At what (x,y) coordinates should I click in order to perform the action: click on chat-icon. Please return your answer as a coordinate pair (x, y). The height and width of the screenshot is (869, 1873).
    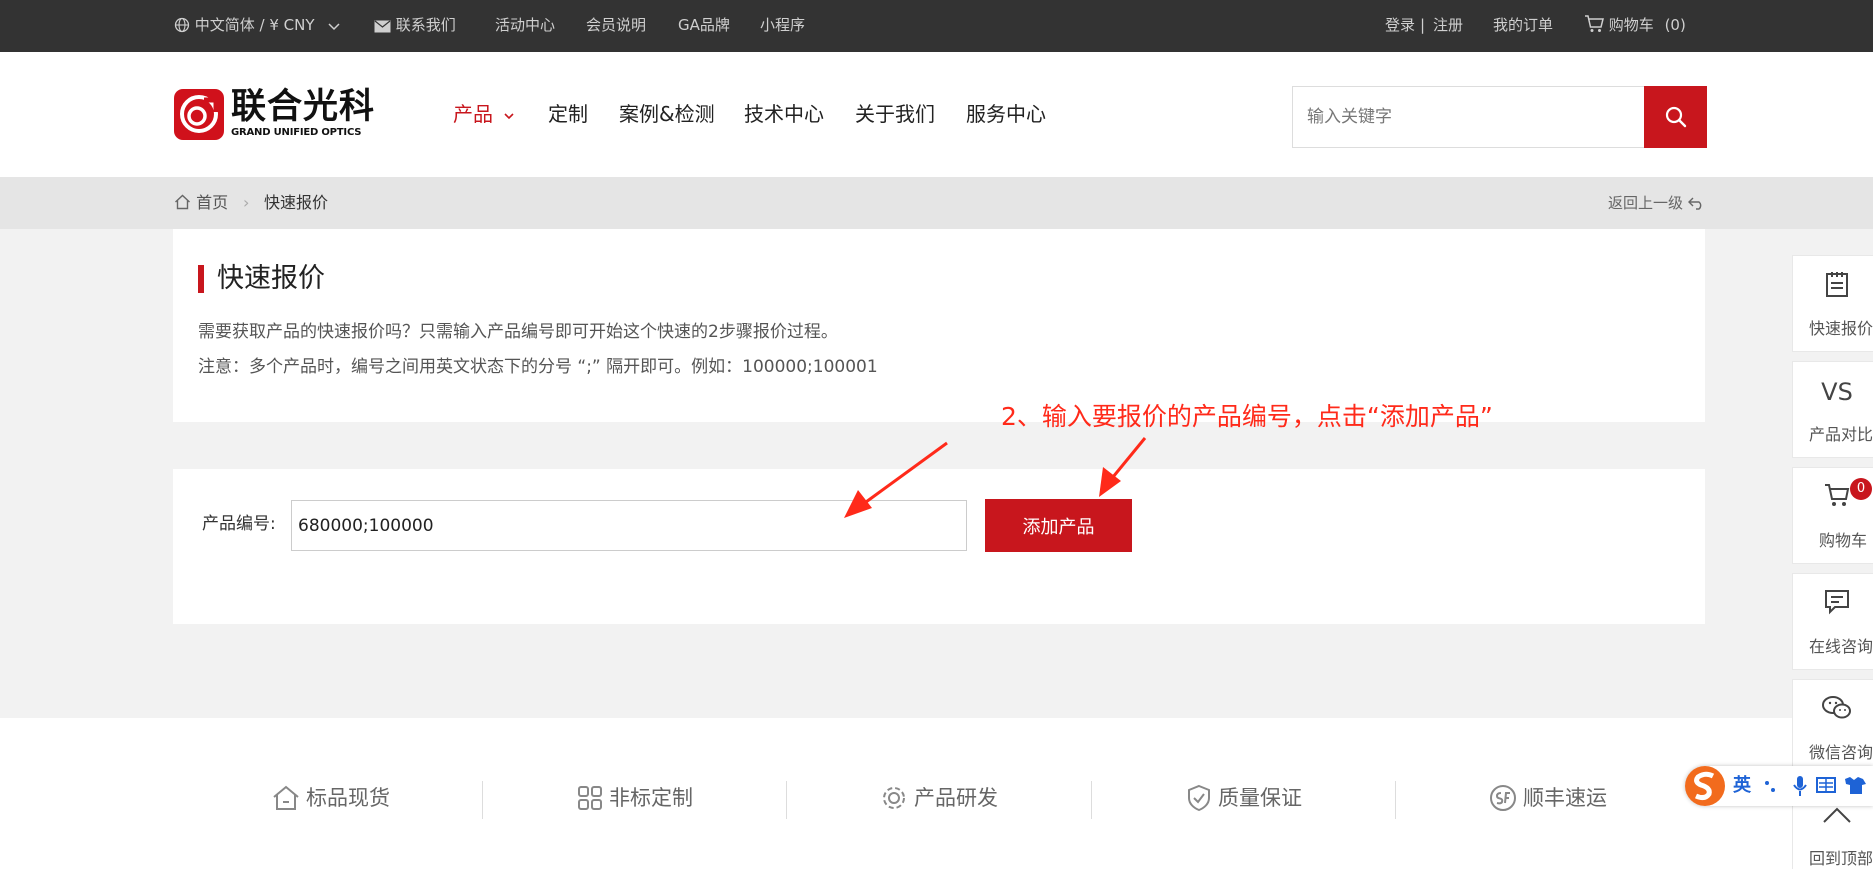
    Looking at the image, I should click on (1833, 604).